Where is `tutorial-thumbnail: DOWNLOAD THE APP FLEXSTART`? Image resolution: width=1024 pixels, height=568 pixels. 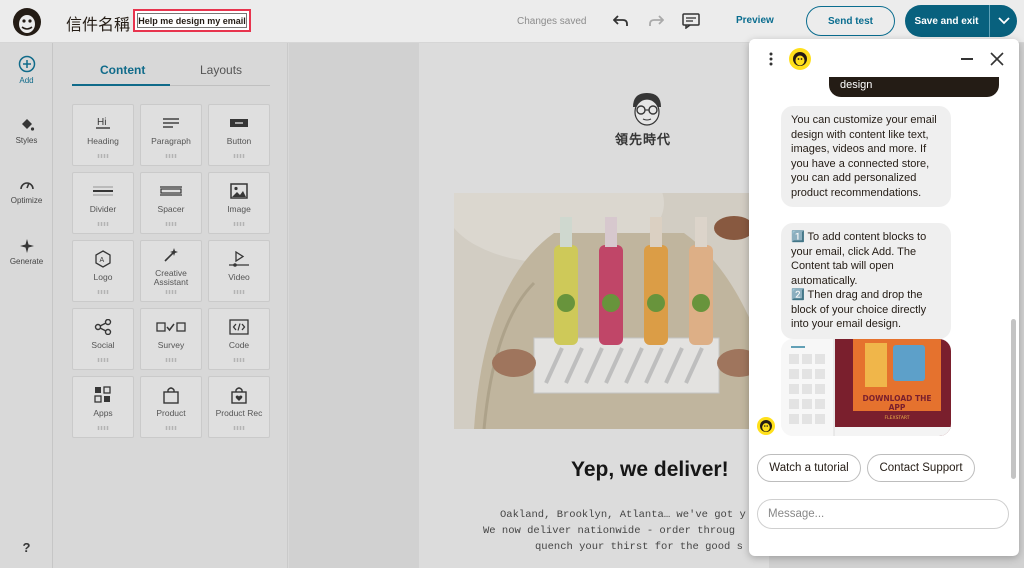
tutorial-thumbnail: DOWNLOAD THE APP FLEXSTART is located at coordinates (866, 387).